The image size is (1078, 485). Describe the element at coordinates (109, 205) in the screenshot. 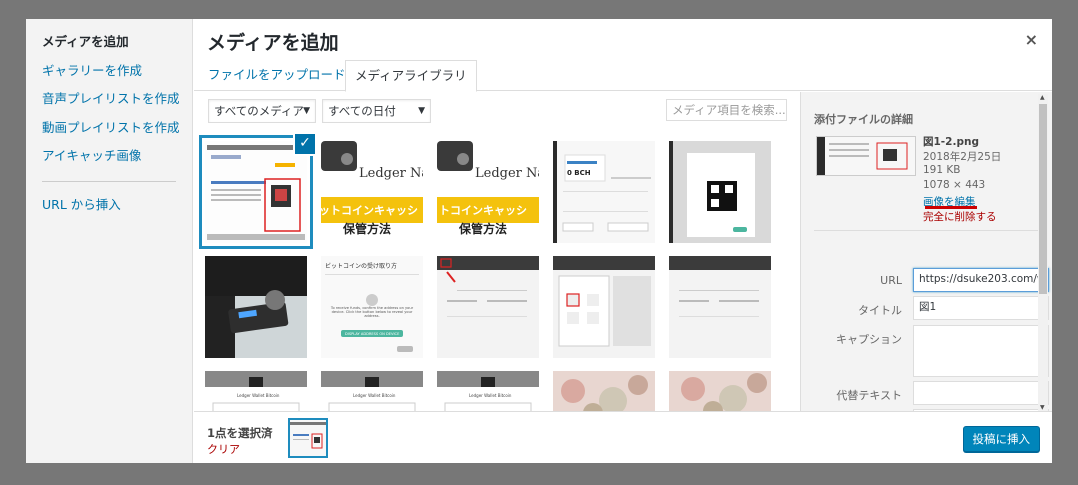

I see `menu-item-insert-from-url: URL から挿入` at that location.